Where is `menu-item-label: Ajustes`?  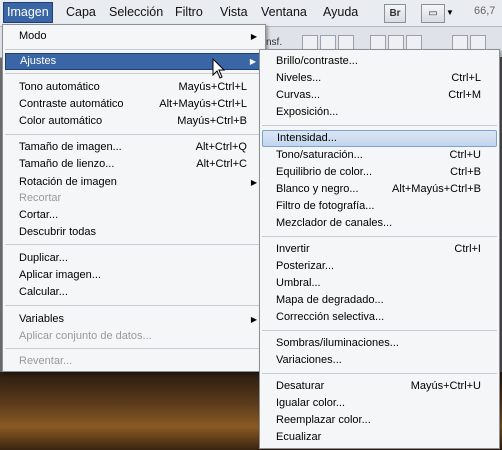 menu-item-label: Ajustes is located at coordinates (38, 61).